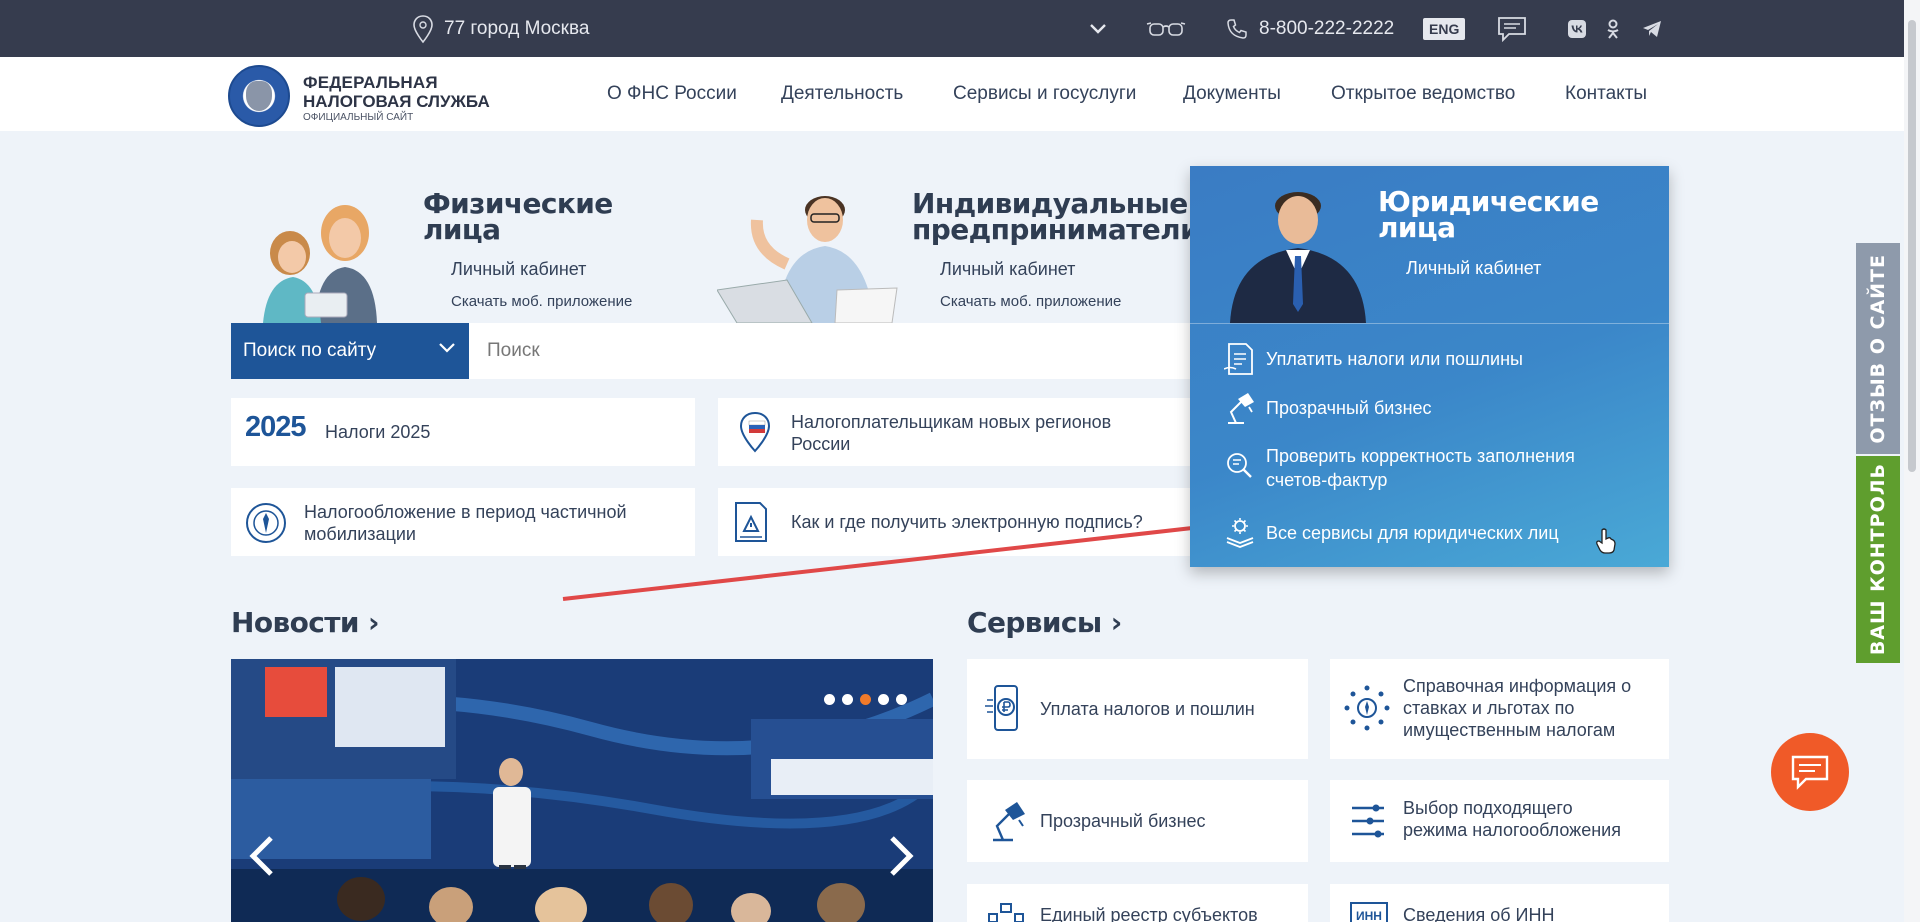  I want to click on chat-button, so click(1810, 772).